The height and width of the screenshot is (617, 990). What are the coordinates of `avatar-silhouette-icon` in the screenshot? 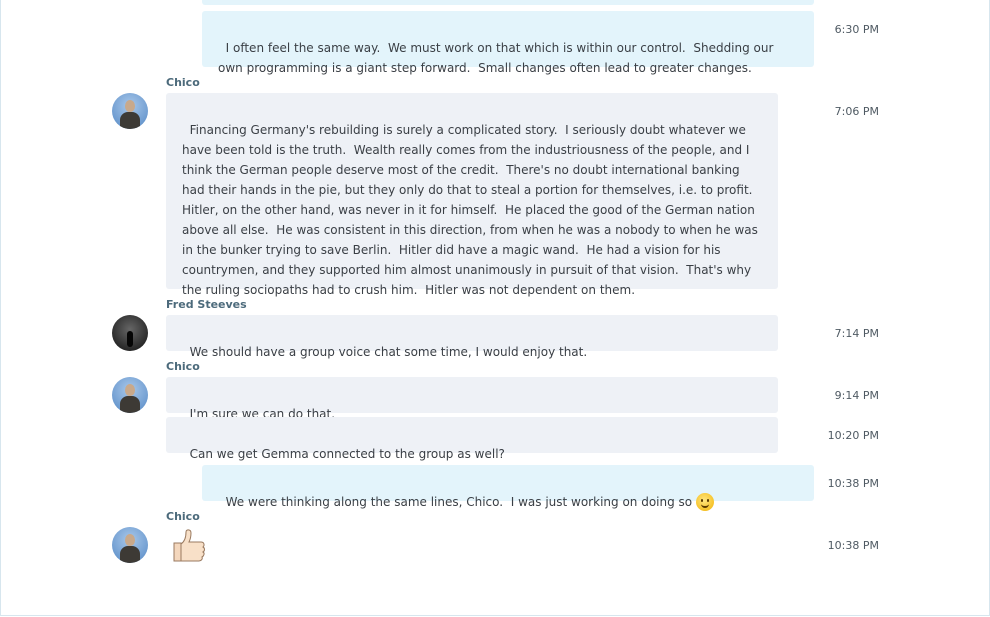 It's located at (130, 339).